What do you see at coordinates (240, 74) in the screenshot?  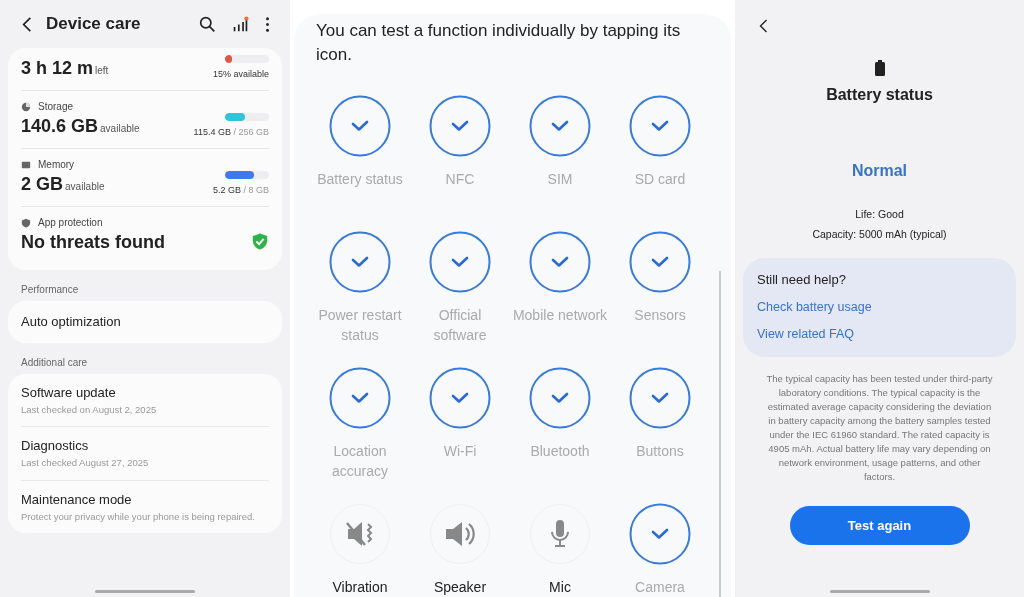 I see `battery-reading: 15% available` at bounding box center [240, 74].